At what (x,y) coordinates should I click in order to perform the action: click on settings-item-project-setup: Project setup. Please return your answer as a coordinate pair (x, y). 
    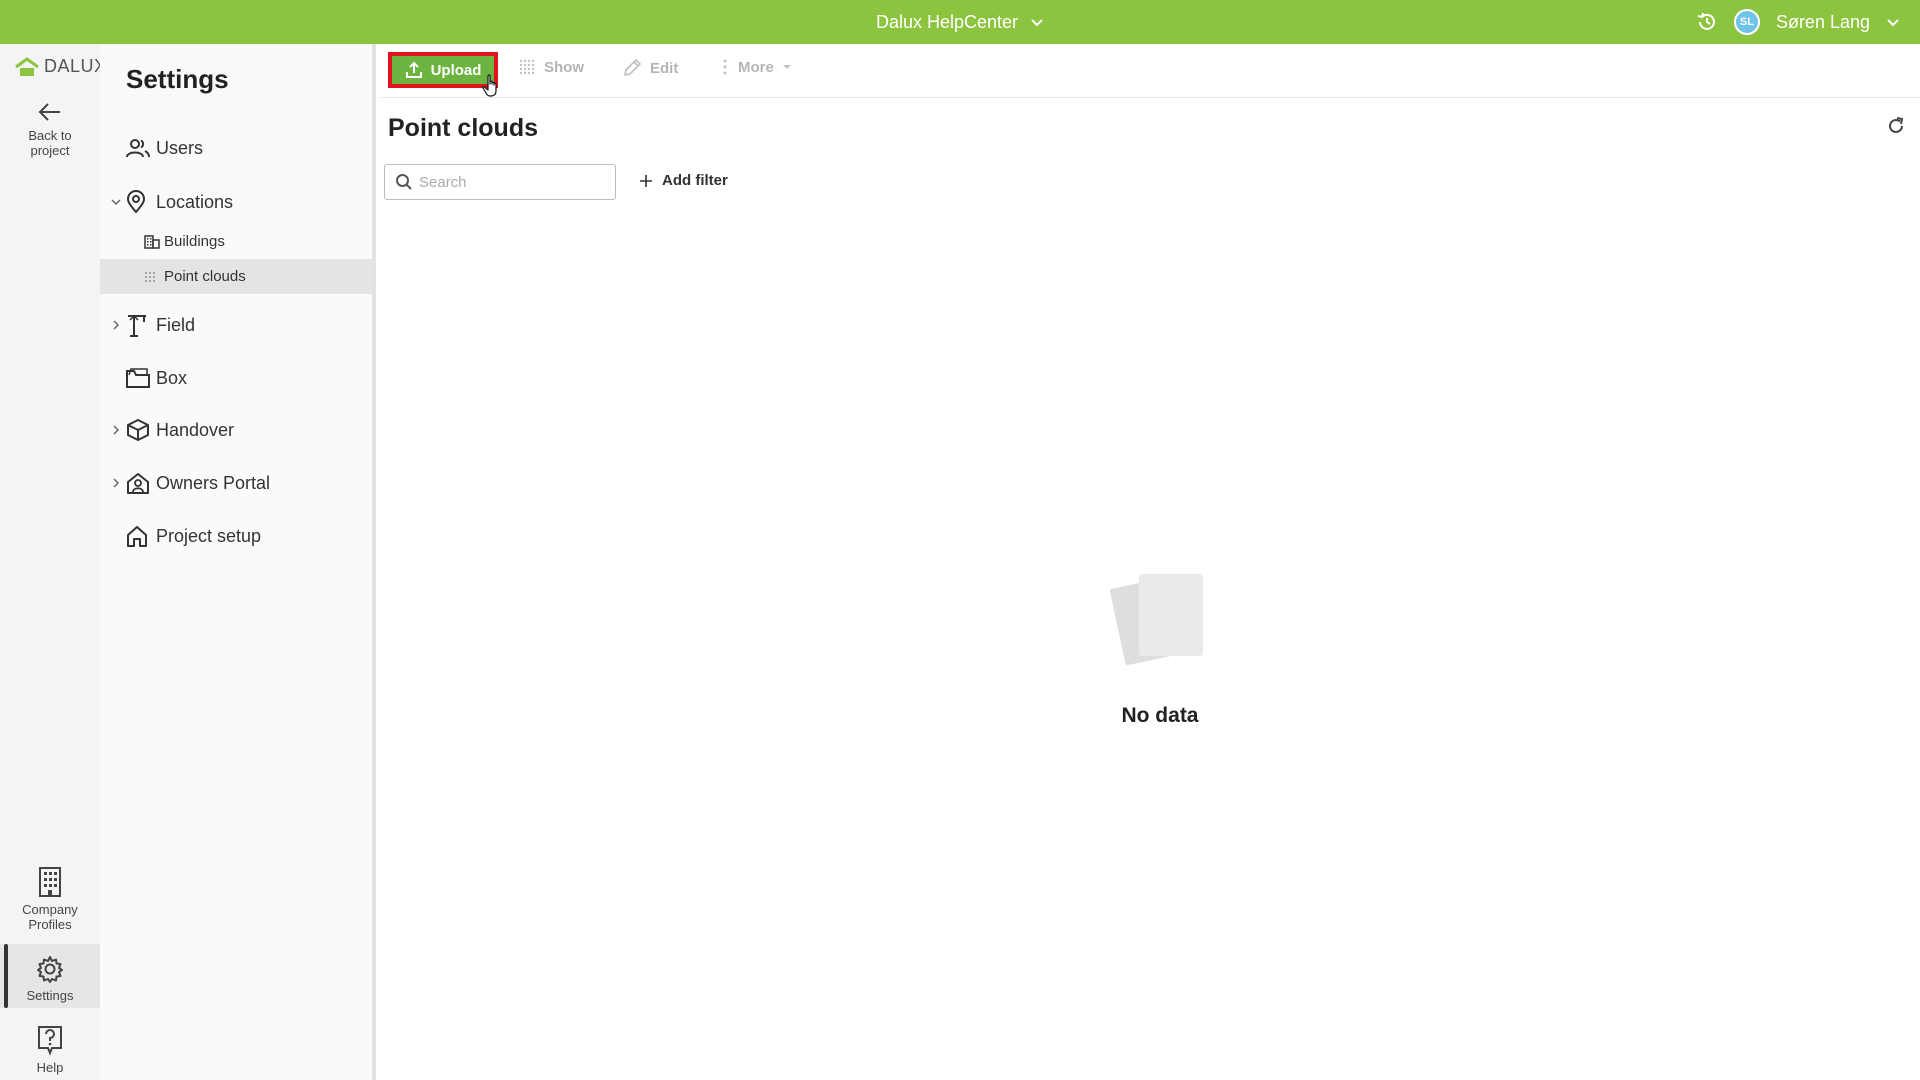
    Looking at the image, I should click on (236, 536).